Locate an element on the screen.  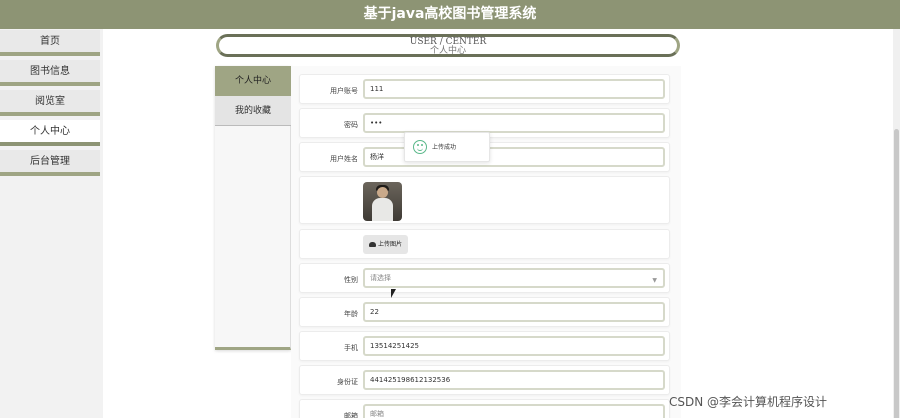
form-row-upload: 上传图片 is located at coordinates (484, 244).